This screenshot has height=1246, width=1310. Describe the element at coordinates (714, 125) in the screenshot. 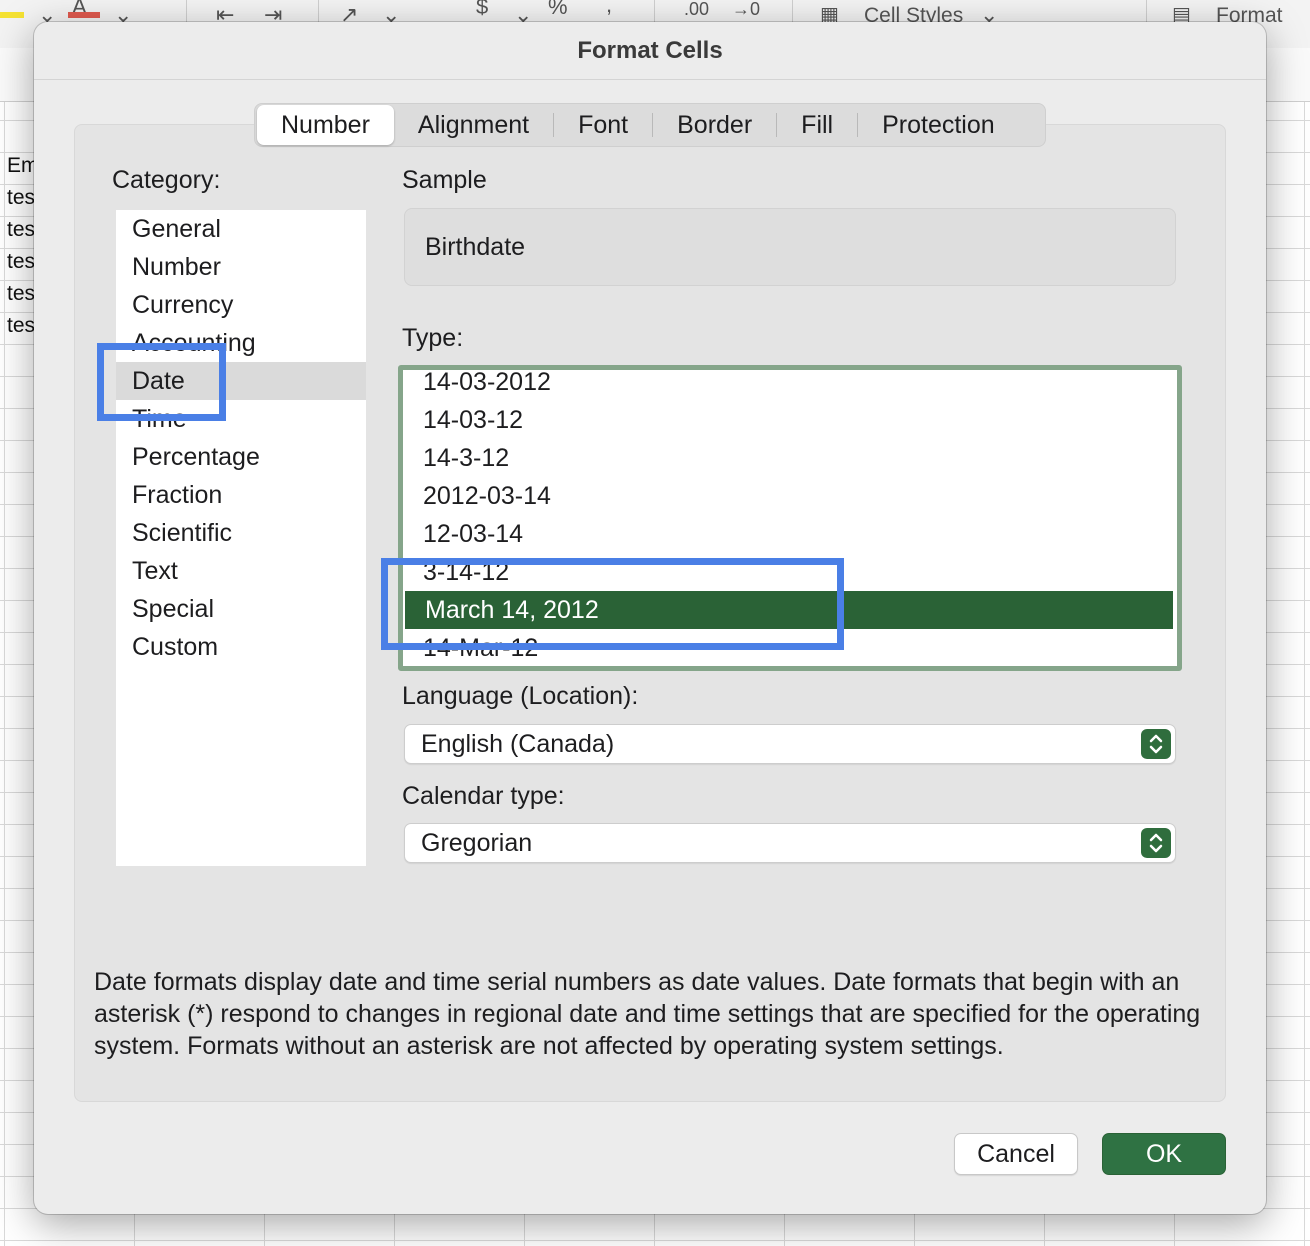

I see `tab-border: Border` at that location.